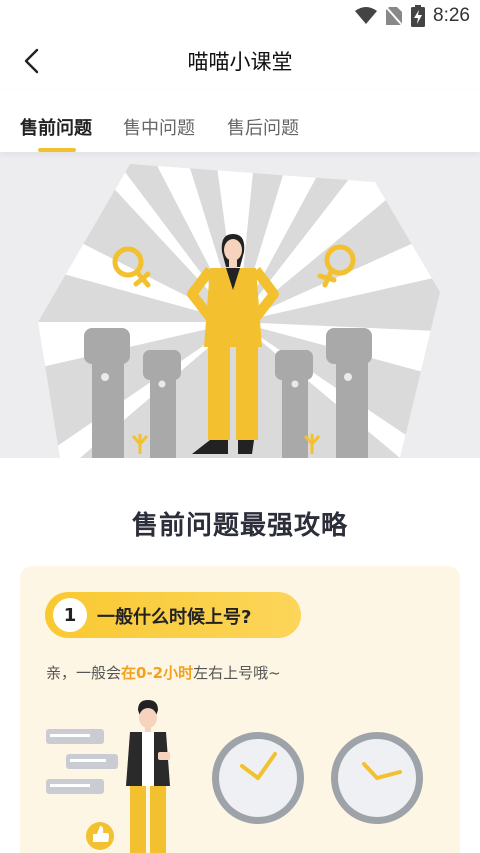 Image resolution: width=480 pixels, height=853 pixels. I want to click on answer-suffix: 左右上号哦~, so click(237, 673).